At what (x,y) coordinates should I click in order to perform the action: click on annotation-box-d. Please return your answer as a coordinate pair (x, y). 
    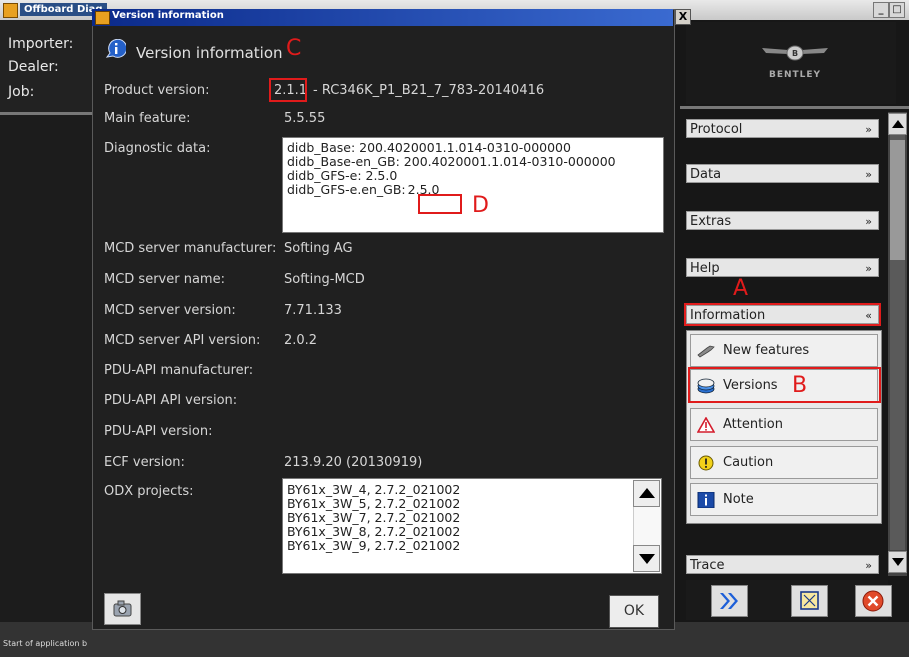
    Looking at the image, I should click on (440, 204).